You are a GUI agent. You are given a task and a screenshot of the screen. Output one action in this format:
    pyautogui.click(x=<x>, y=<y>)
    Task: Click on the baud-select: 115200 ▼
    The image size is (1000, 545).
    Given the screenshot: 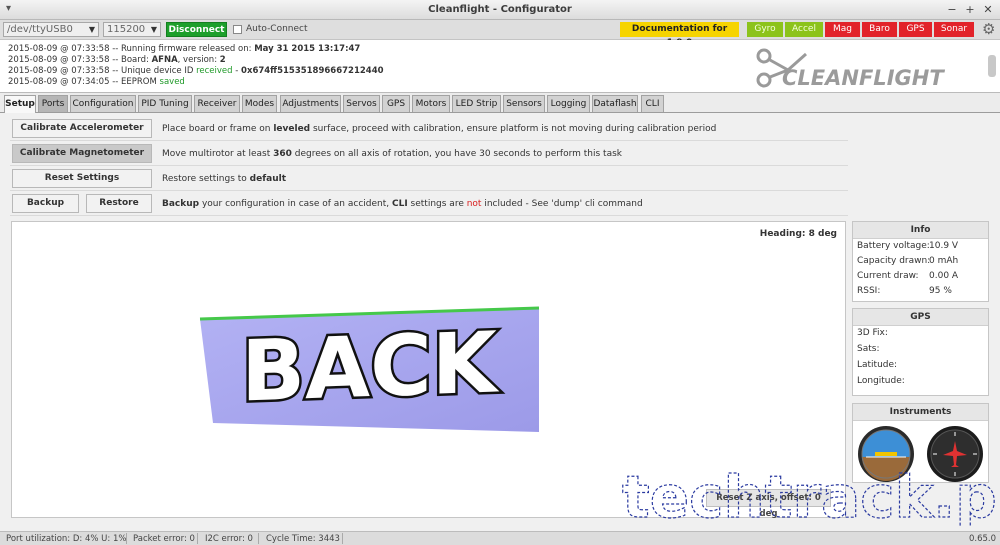 What is the action you would take?
    pyautogui.click(x=132, y=29)
    